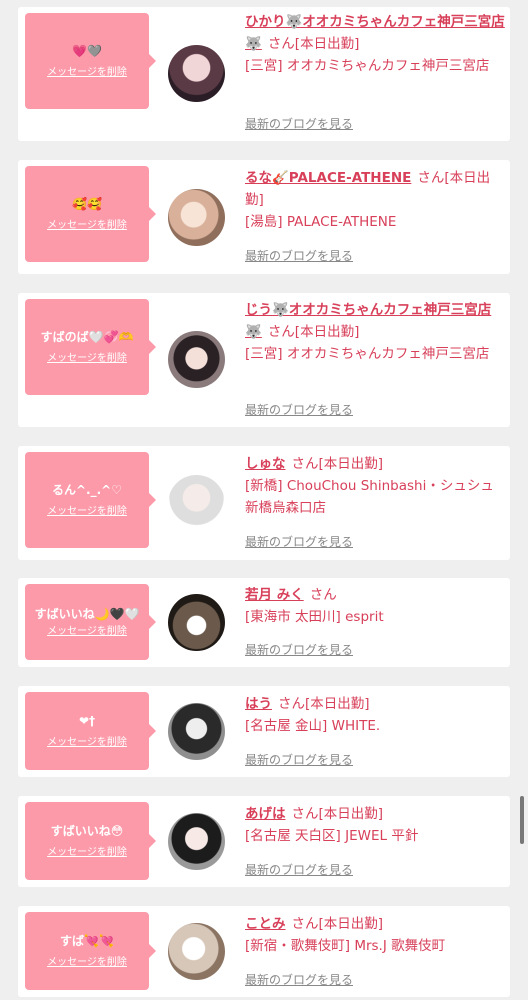 This screenshot has height=1000, width=528. I want to click on girl-name-link: あげは, so click(265, 814).